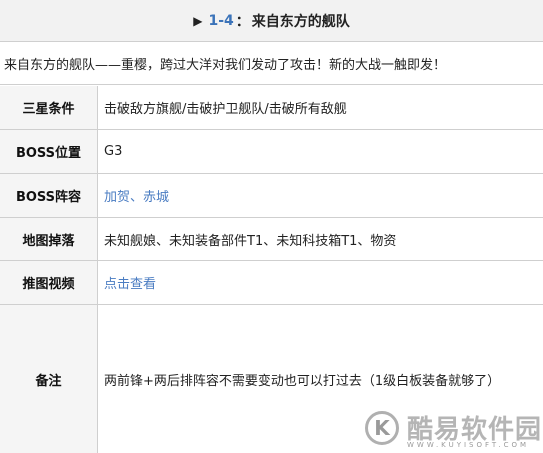  Describe the element at coordinates (49, 282) in the screenshot. I see `row-label: 推图视频` at that location.